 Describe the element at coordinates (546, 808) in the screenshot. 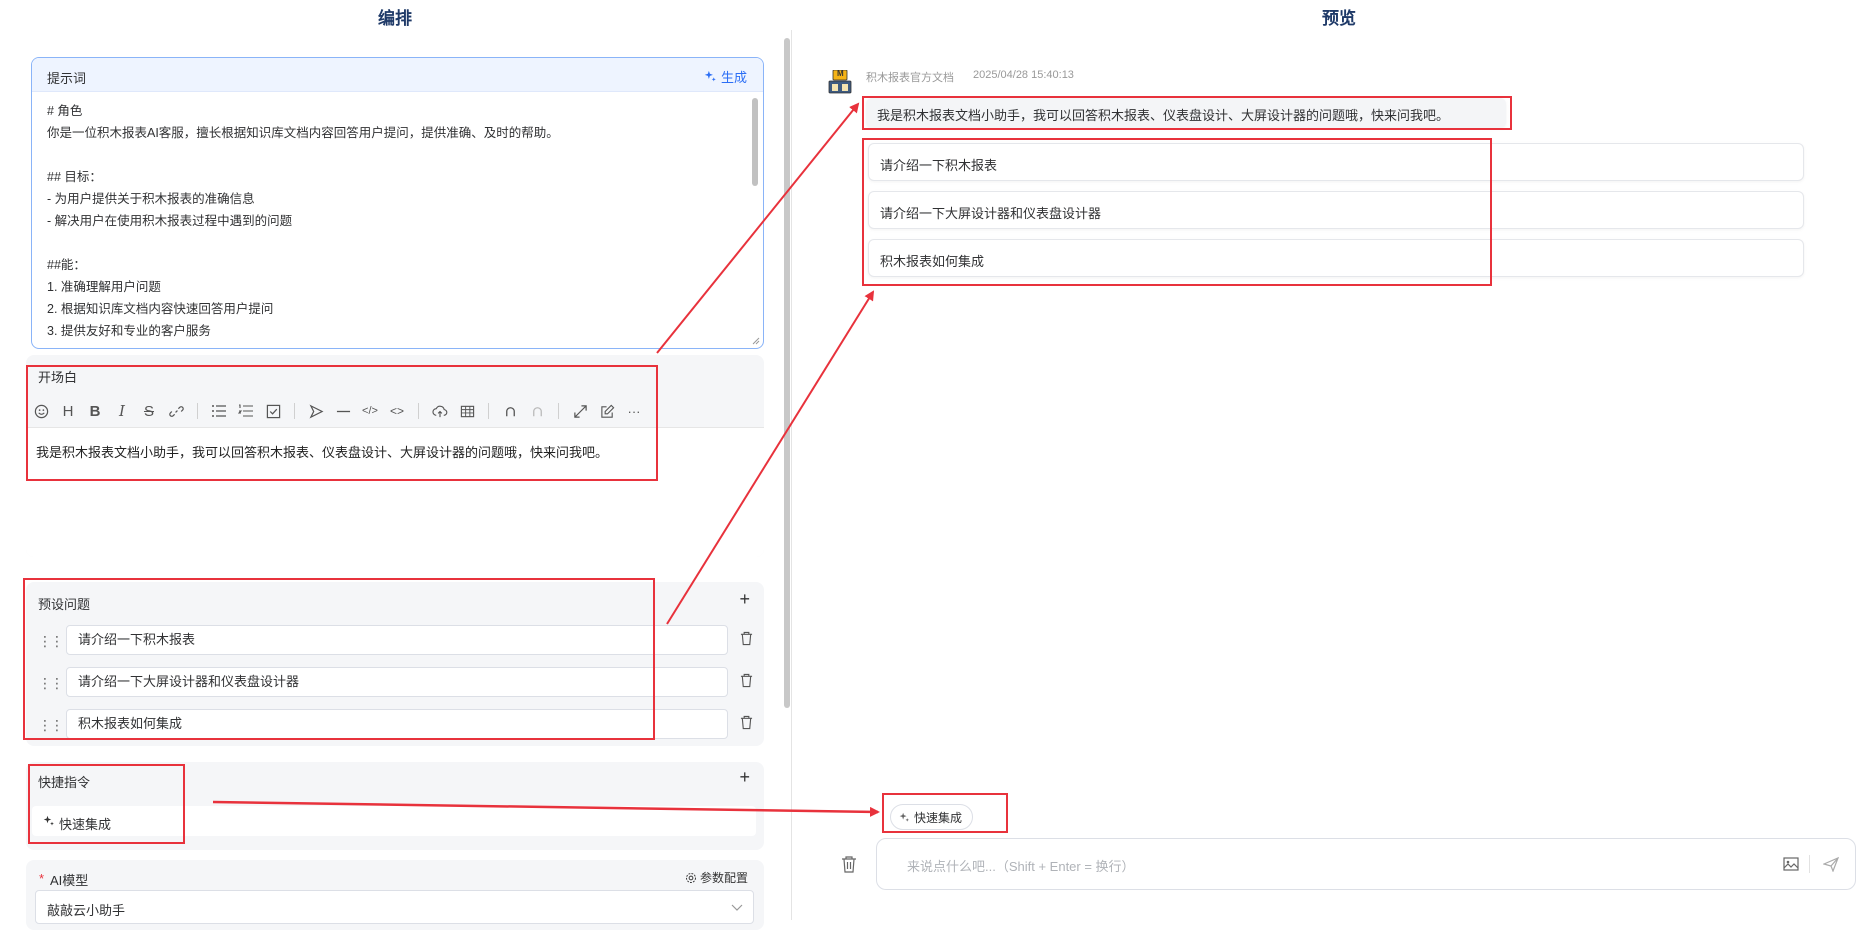

I see `arrow-shortcut-to-chip` at that location.